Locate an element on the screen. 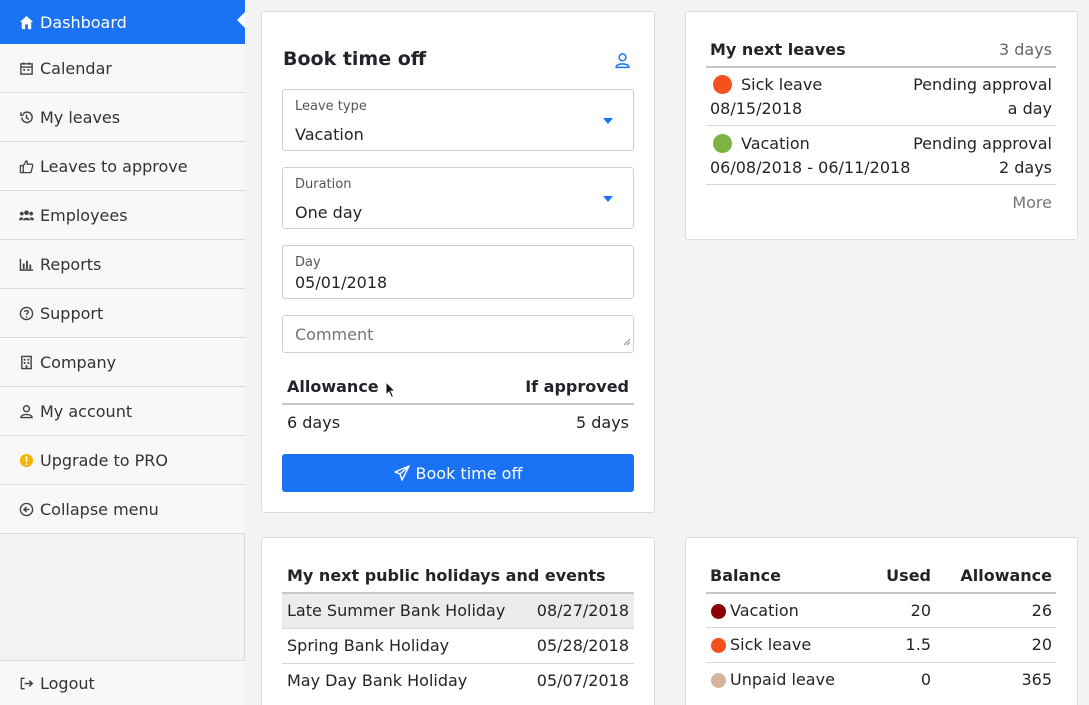  field-label: Duration is located at coordinates (323, 184).